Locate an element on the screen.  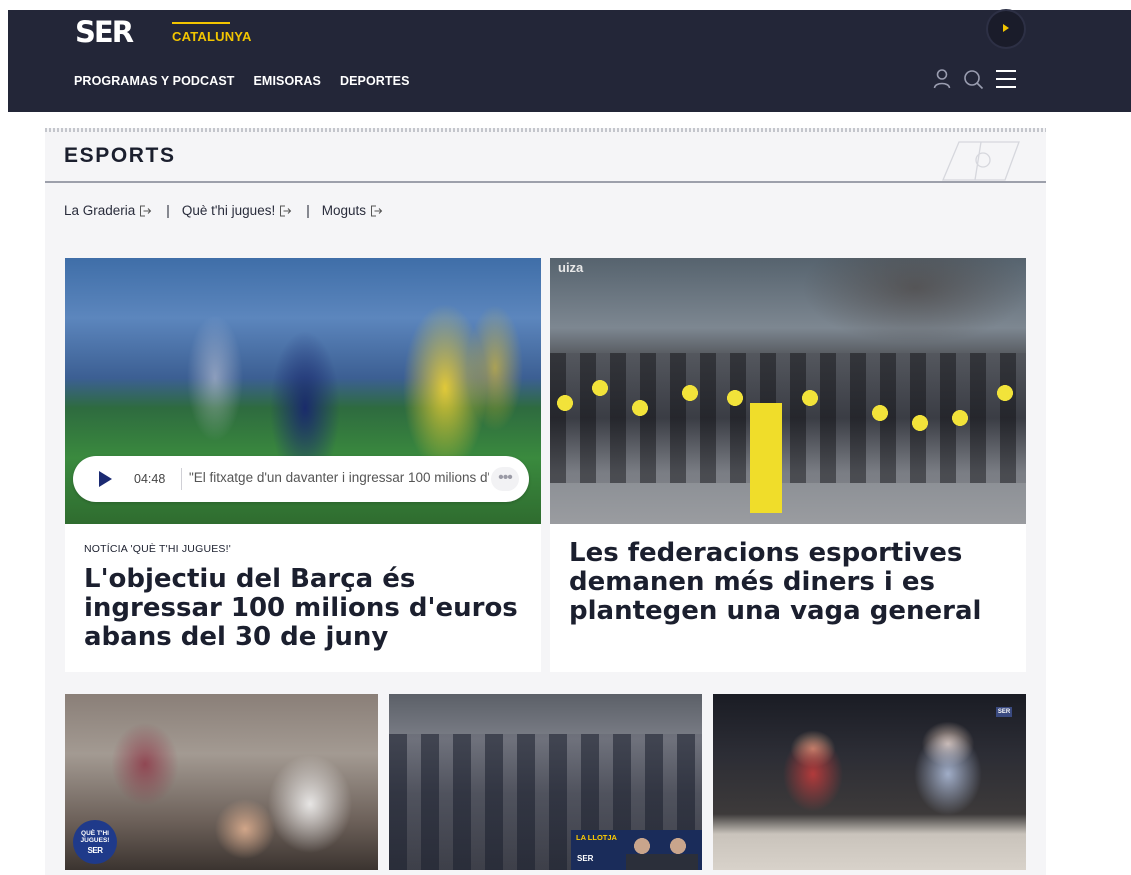
section-top-border is located at coordinates (545, 130).